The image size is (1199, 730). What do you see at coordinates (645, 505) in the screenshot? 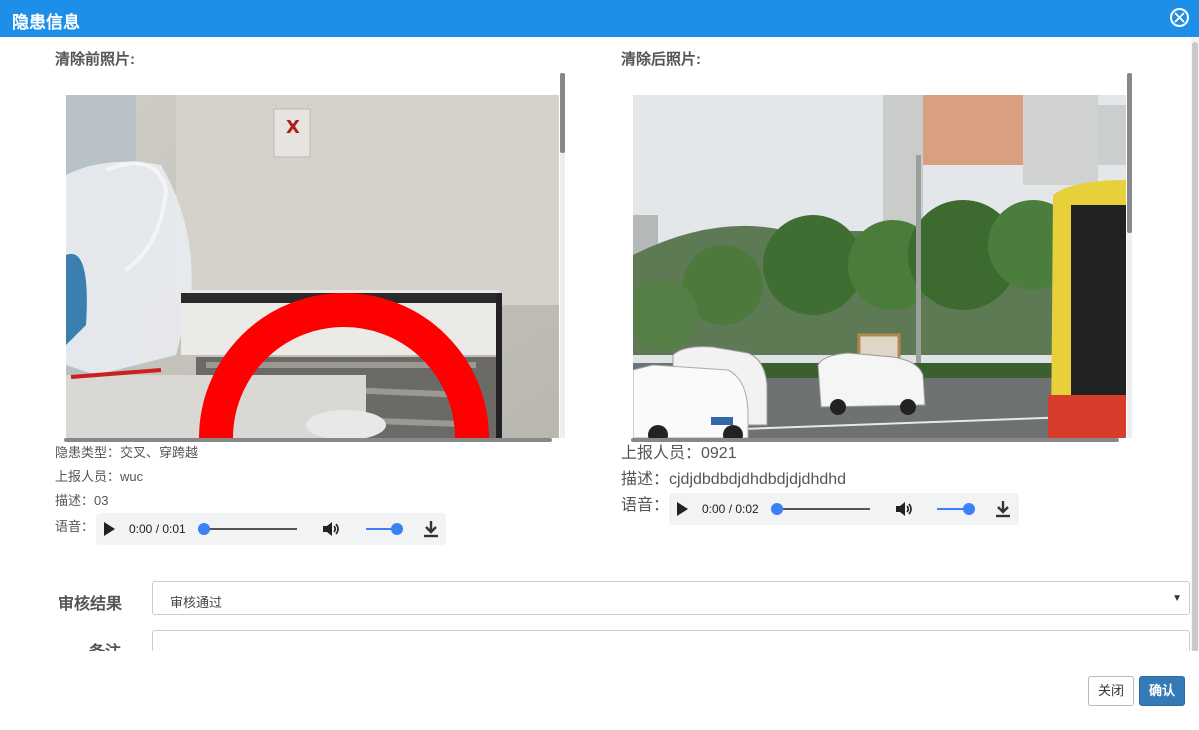
I see `after-audio-label: 语音：` at bounding box center [645, 505].